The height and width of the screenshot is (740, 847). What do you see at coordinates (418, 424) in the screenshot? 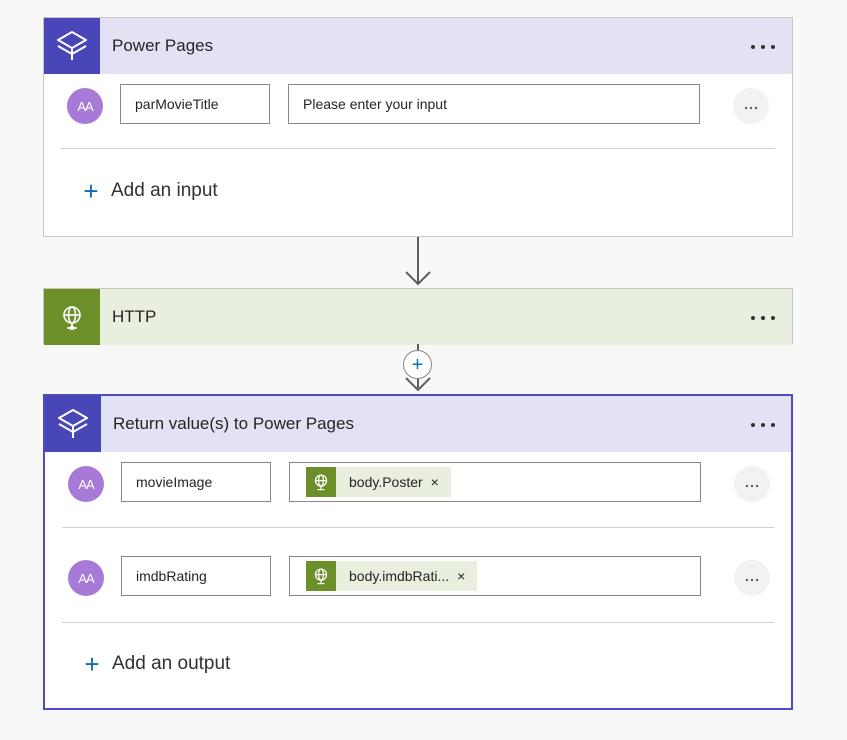
I see `return-values-header: Return value(s) to Power Pages` at bounding box center [418, 424].